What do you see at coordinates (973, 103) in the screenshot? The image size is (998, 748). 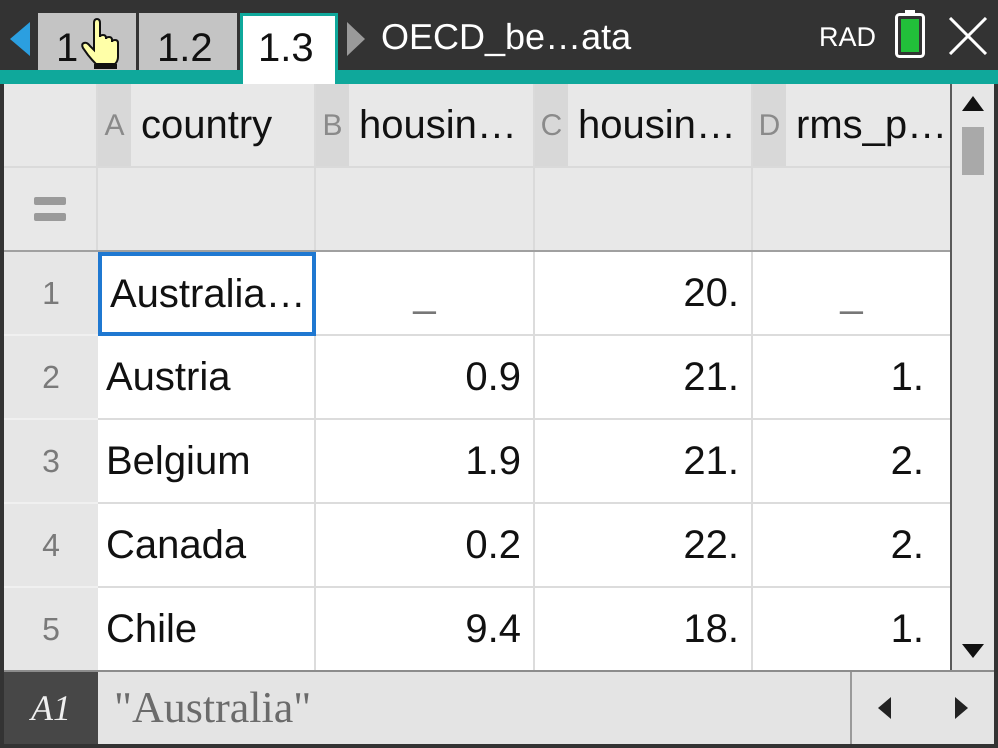 I see `scroll-up-arrow-icon` at bounding box center [973, 103].